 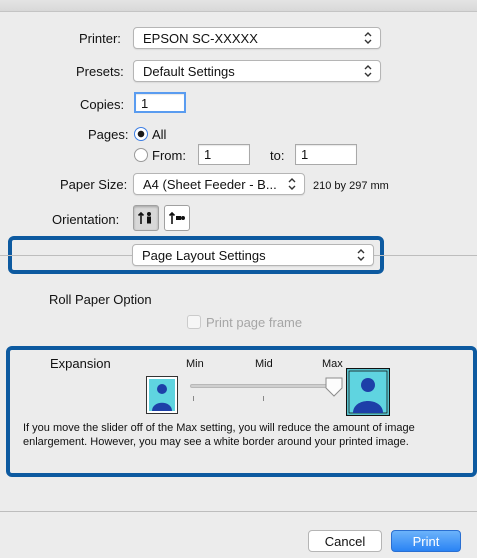 I want to click on paper-dimensions: 210 by 297 mm, so click(x=351, y=186).